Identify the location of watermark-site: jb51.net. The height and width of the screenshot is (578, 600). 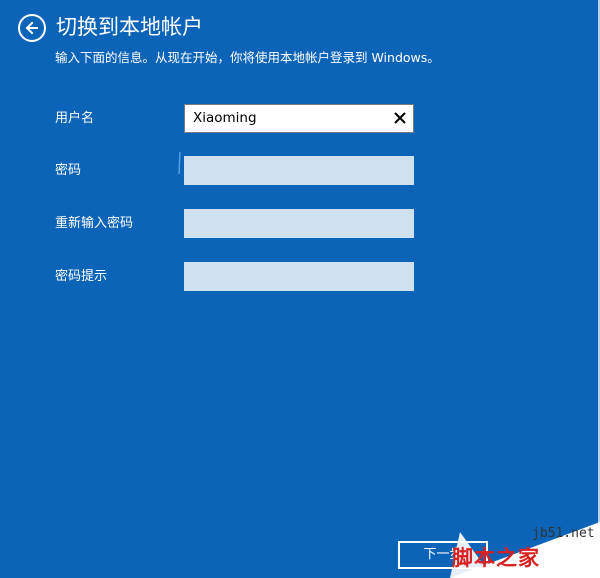
(563, 533).